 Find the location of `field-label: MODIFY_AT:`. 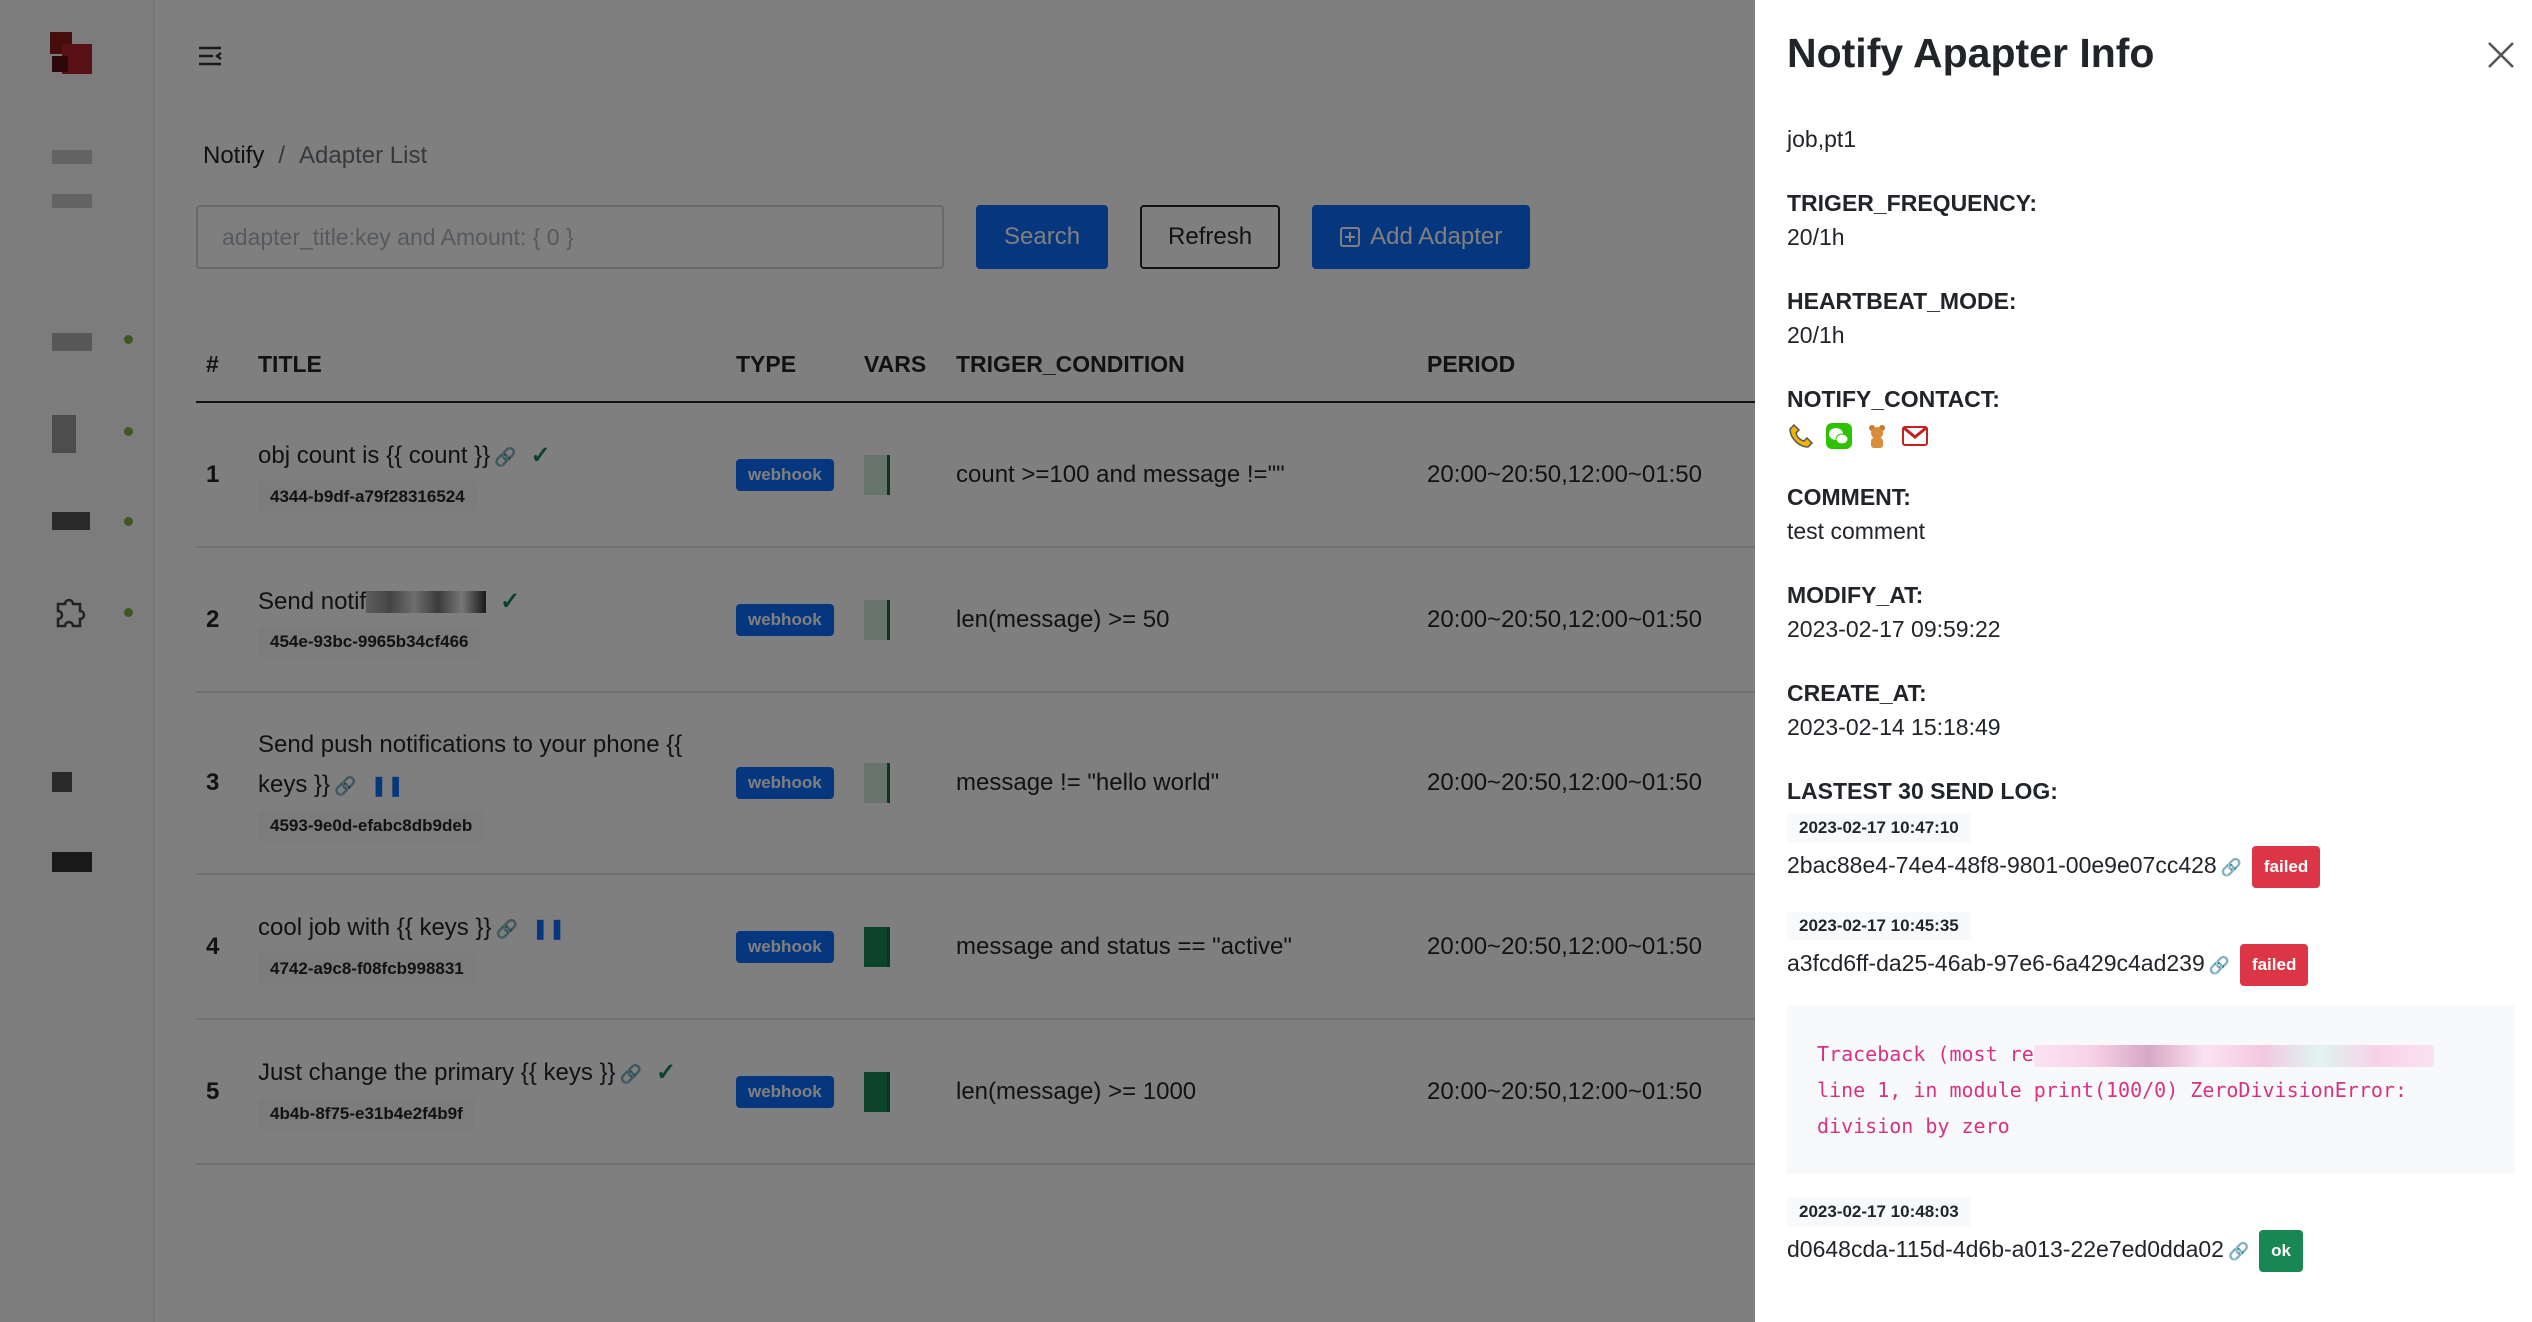

field-label: MODIFY_AT: is located at coordinates (1855, 595).